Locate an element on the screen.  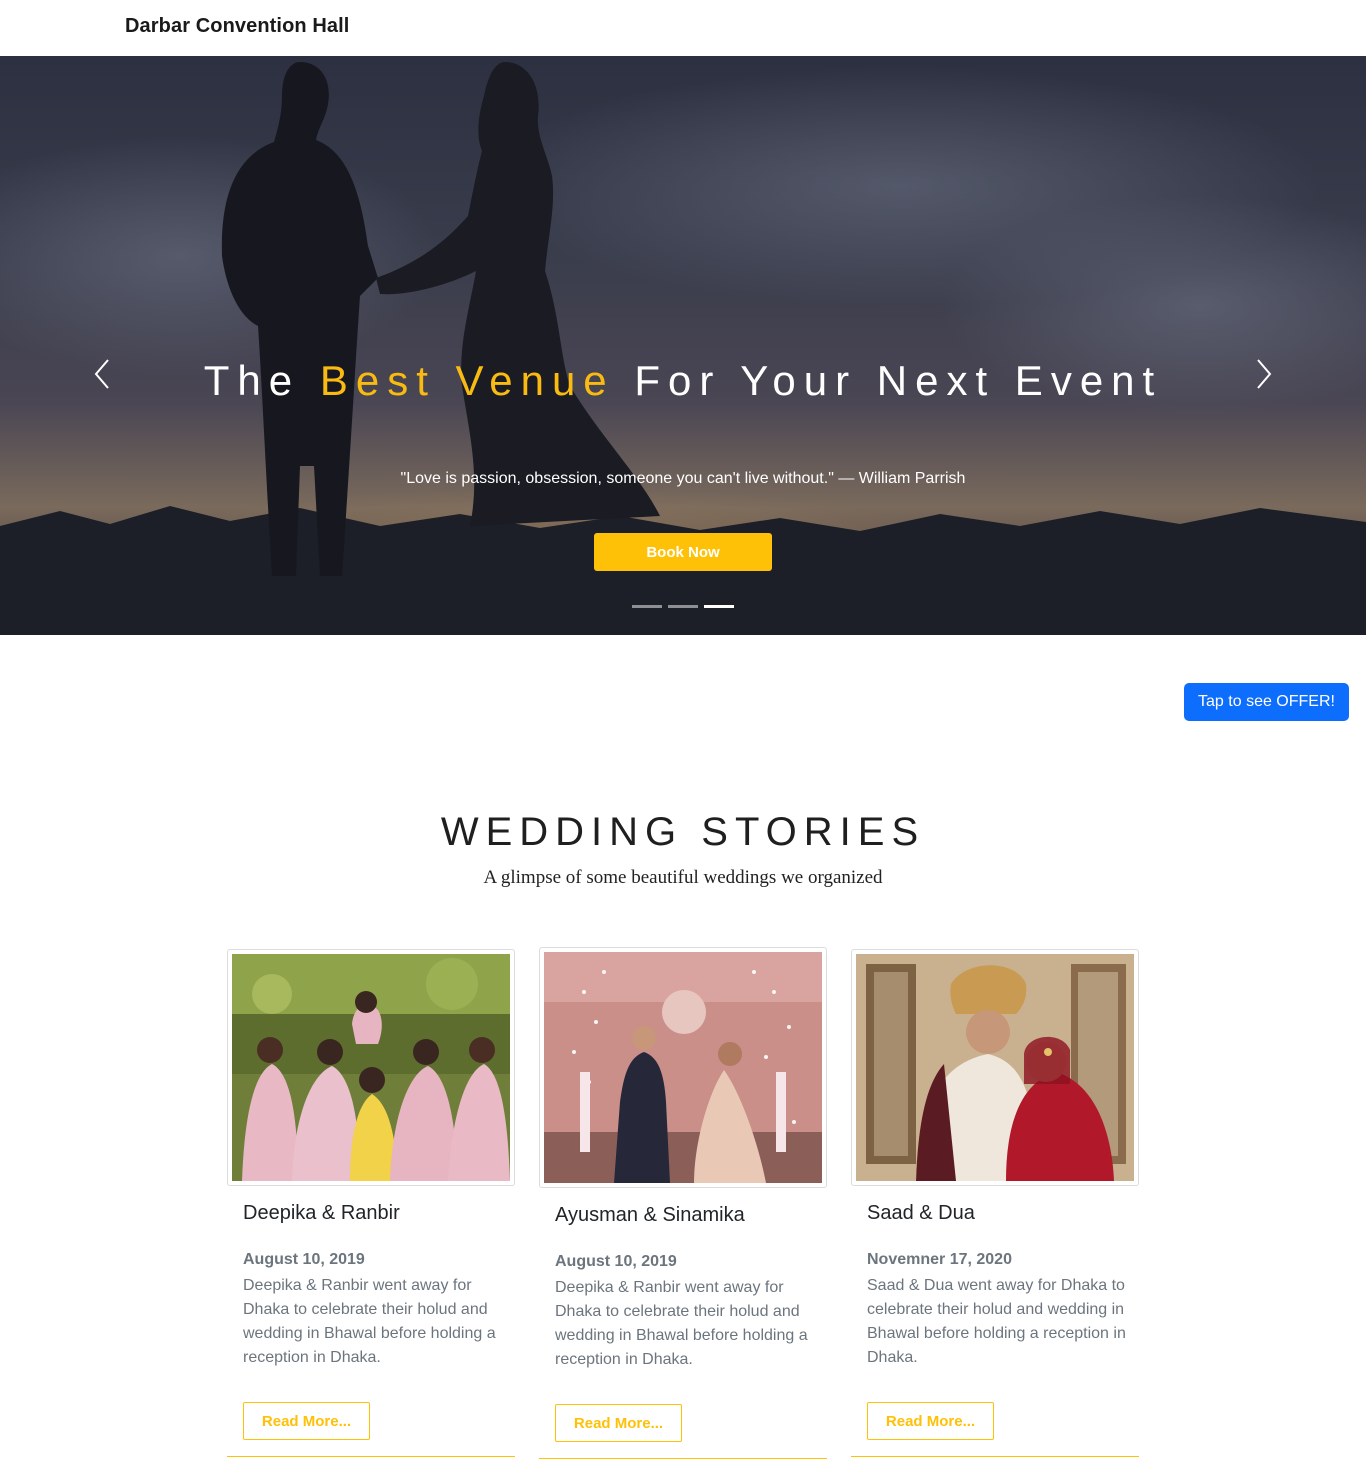
chevron-right-icon is located at coordinates (1264, 374).